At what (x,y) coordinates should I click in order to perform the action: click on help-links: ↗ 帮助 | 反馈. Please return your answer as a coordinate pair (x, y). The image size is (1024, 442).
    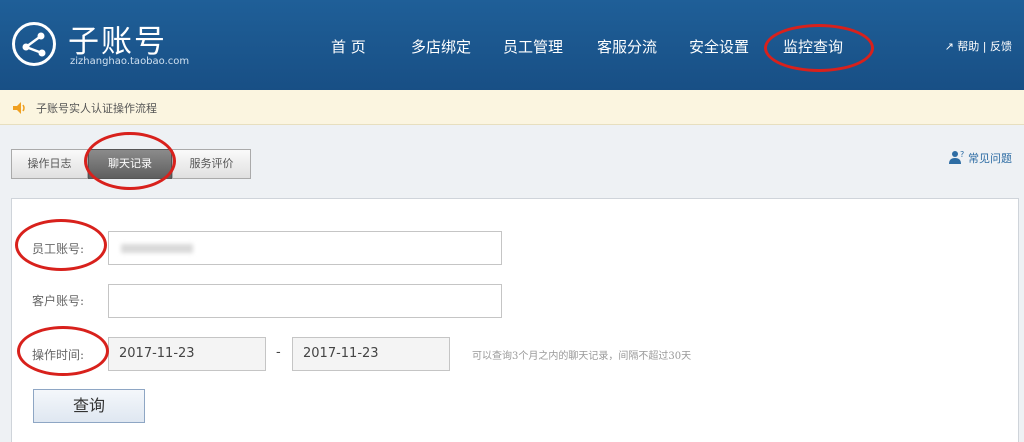
    Looking at the image, I should click on (978, 46).